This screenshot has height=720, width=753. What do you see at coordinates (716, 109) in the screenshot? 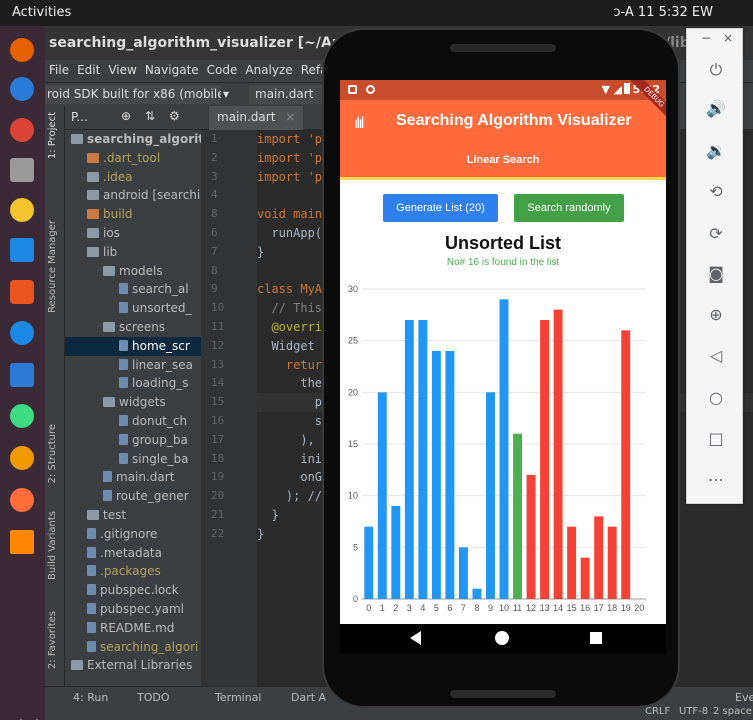
I see `volume-up-icon: 🔊` at bounding box center [716, 109].